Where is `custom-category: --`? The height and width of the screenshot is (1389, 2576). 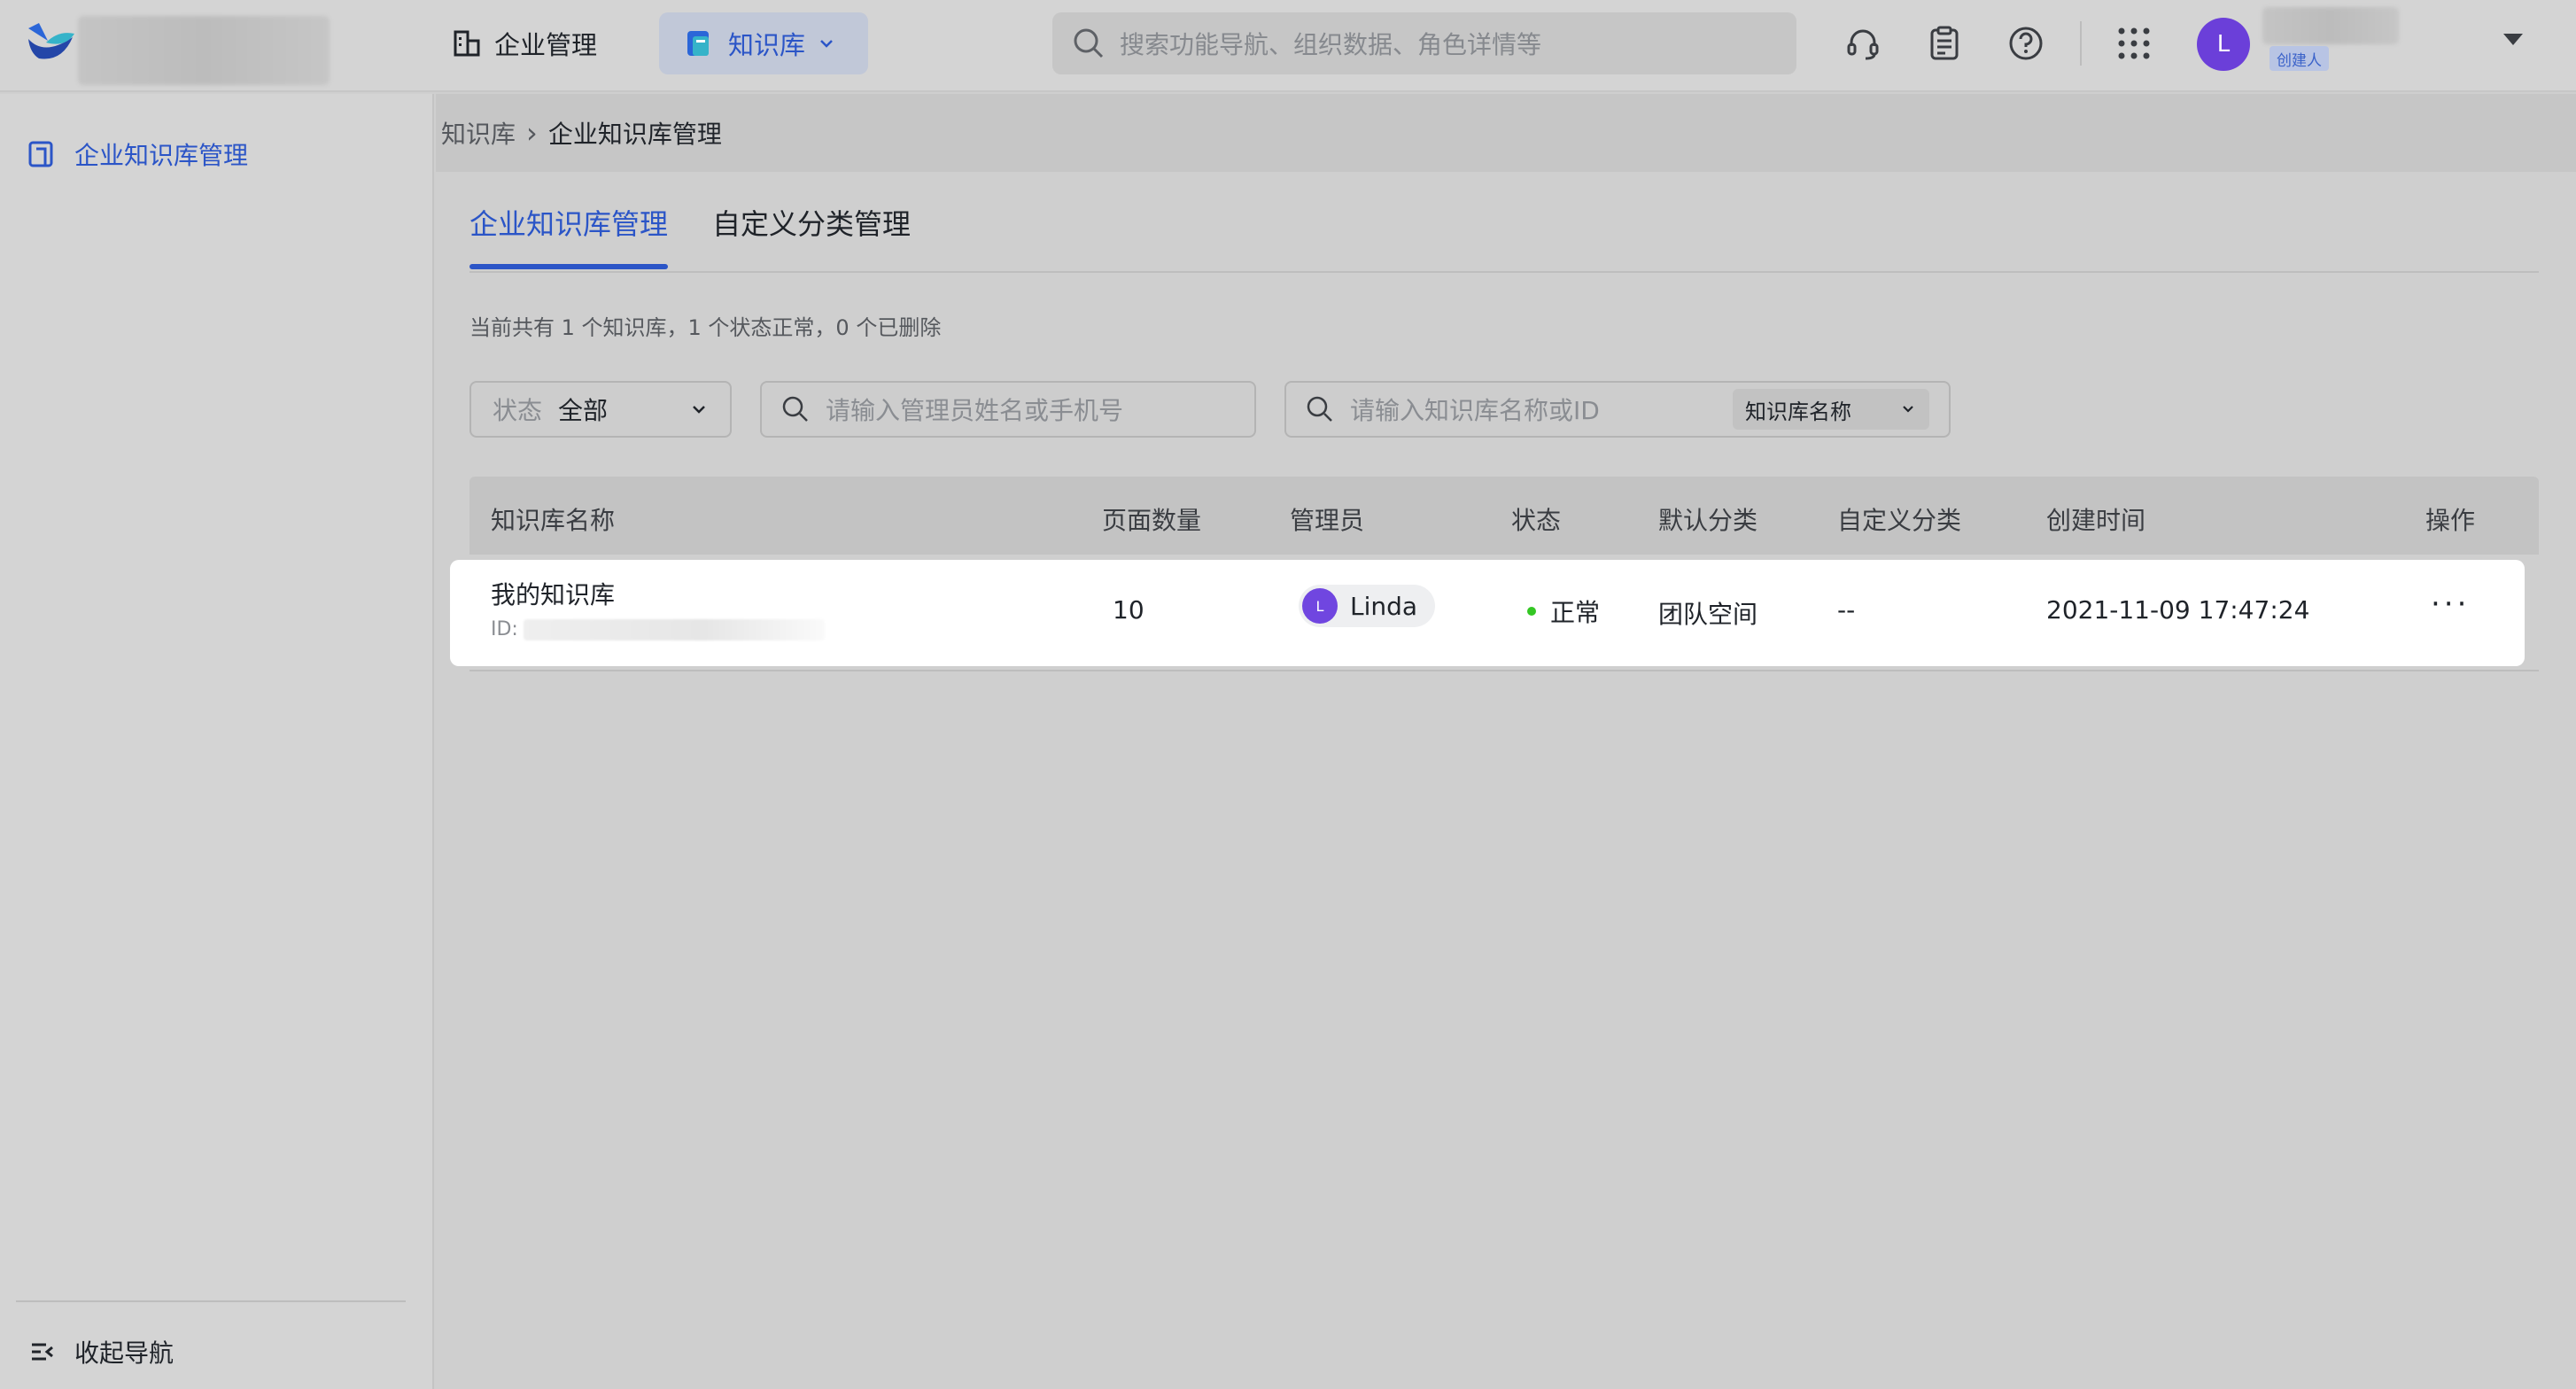 custom-category: -- is located at coordinates (1846, 610).